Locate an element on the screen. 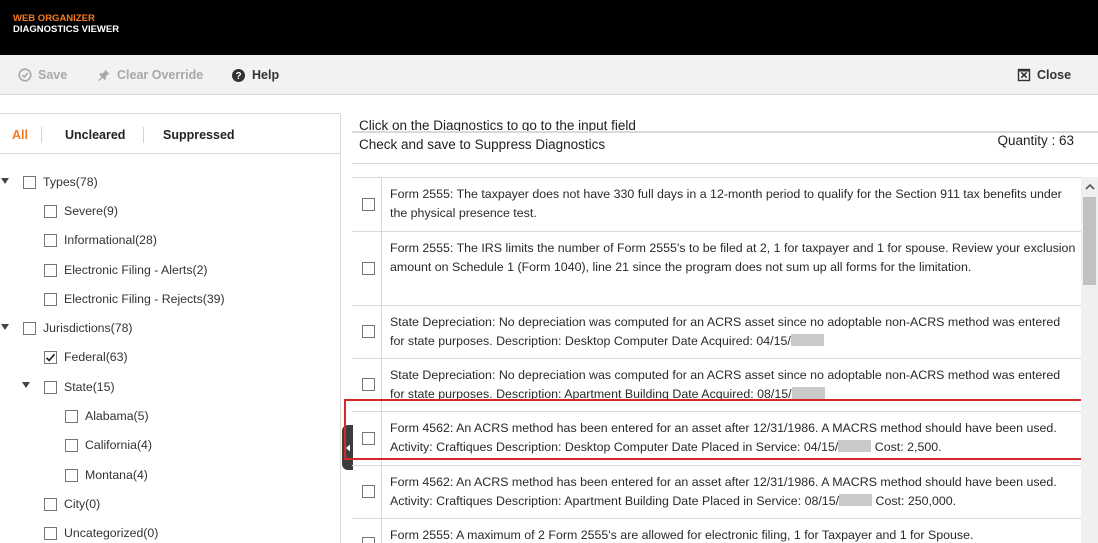 Image resolution: width=1098 pixels, height=543 pixels. tree-node-ef-rejects: Electronic Filing - Rejects(39) is located at coordinates (134, 299).